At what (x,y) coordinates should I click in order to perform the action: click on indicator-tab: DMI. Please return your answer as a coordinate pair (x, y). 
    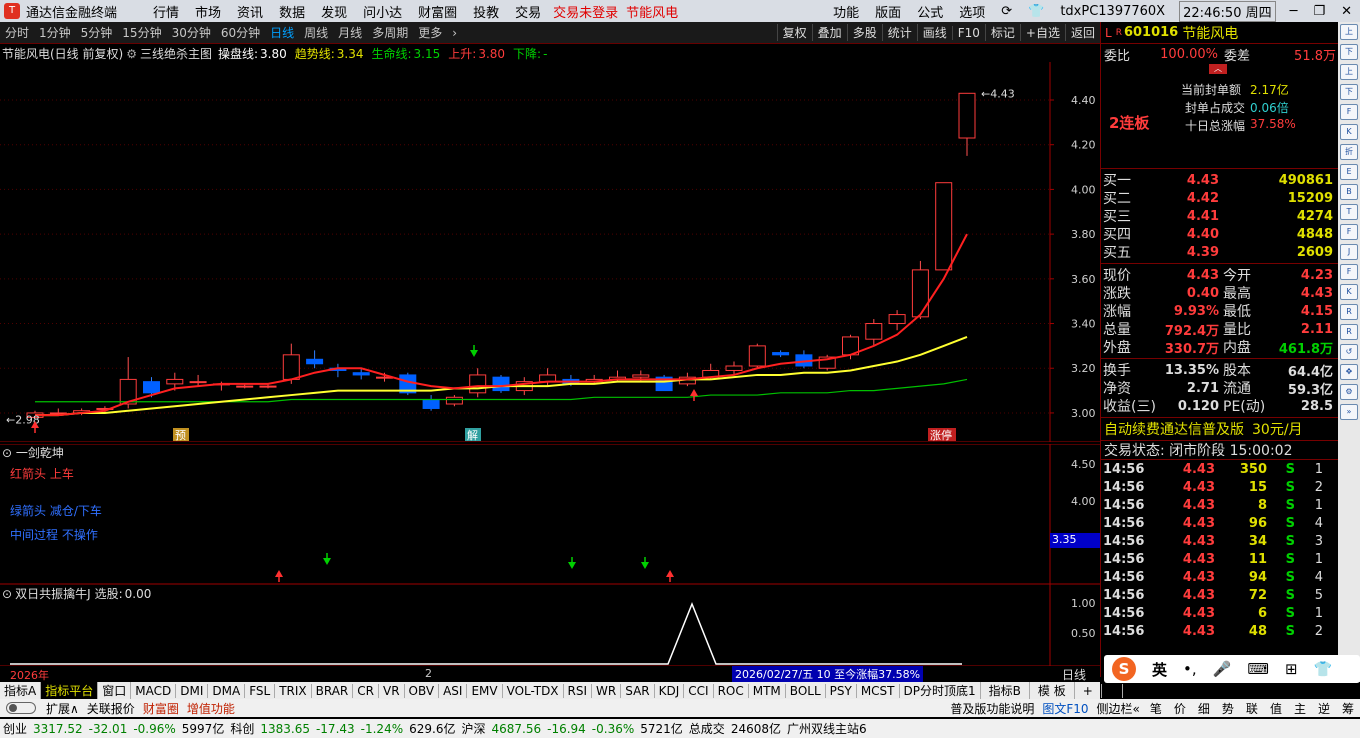
    Looking at the image, I should click on (192, 690).